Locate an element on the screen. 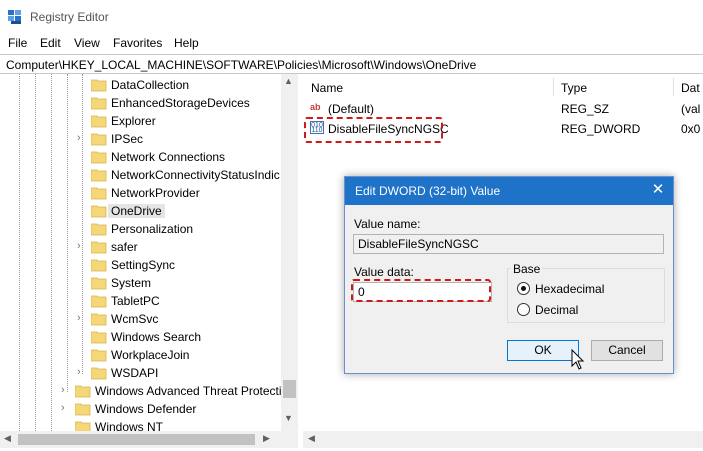  tree-item-label: WorkplaceJoin is located at coordinates (150, 355).